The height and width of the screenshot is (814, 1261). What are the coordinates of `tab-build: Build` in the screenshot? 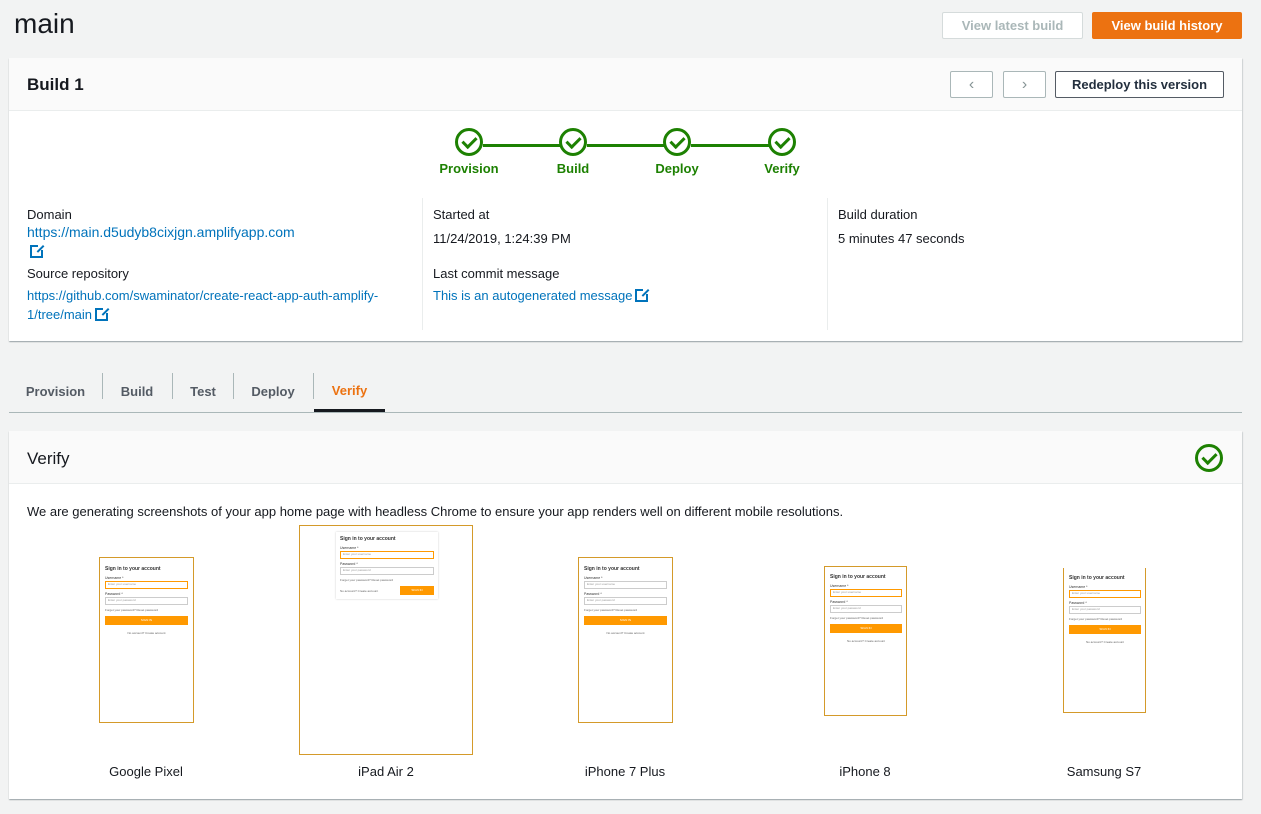 It's located at (137, 391).